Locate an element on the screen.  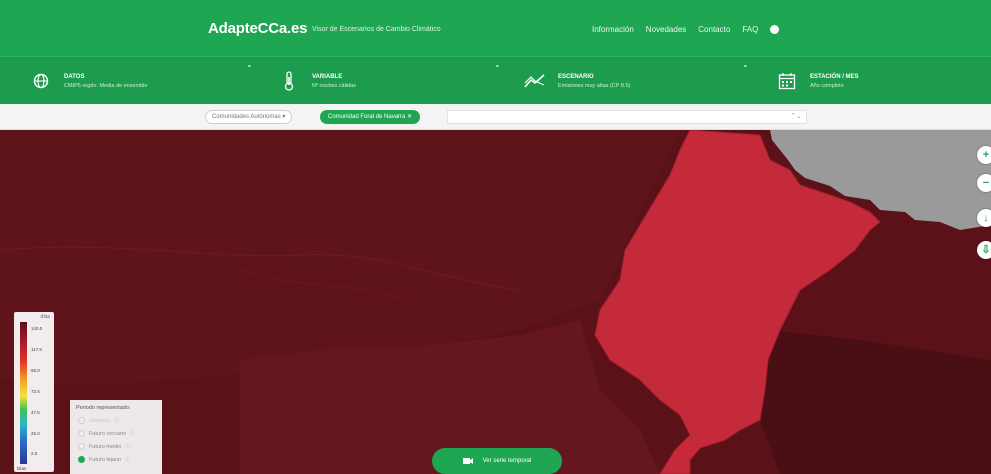
period-option-historico: Histórico ⓘ is located at coordinates (116, 420).